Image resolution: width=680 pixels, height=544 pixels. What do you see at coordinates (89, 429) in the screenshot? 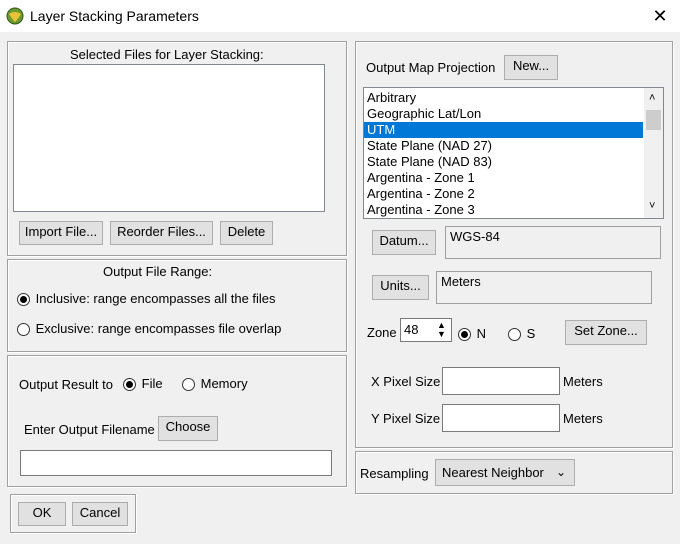
I see `output-filename-label: Enter Output Filename` at bounding box center [89, 429].